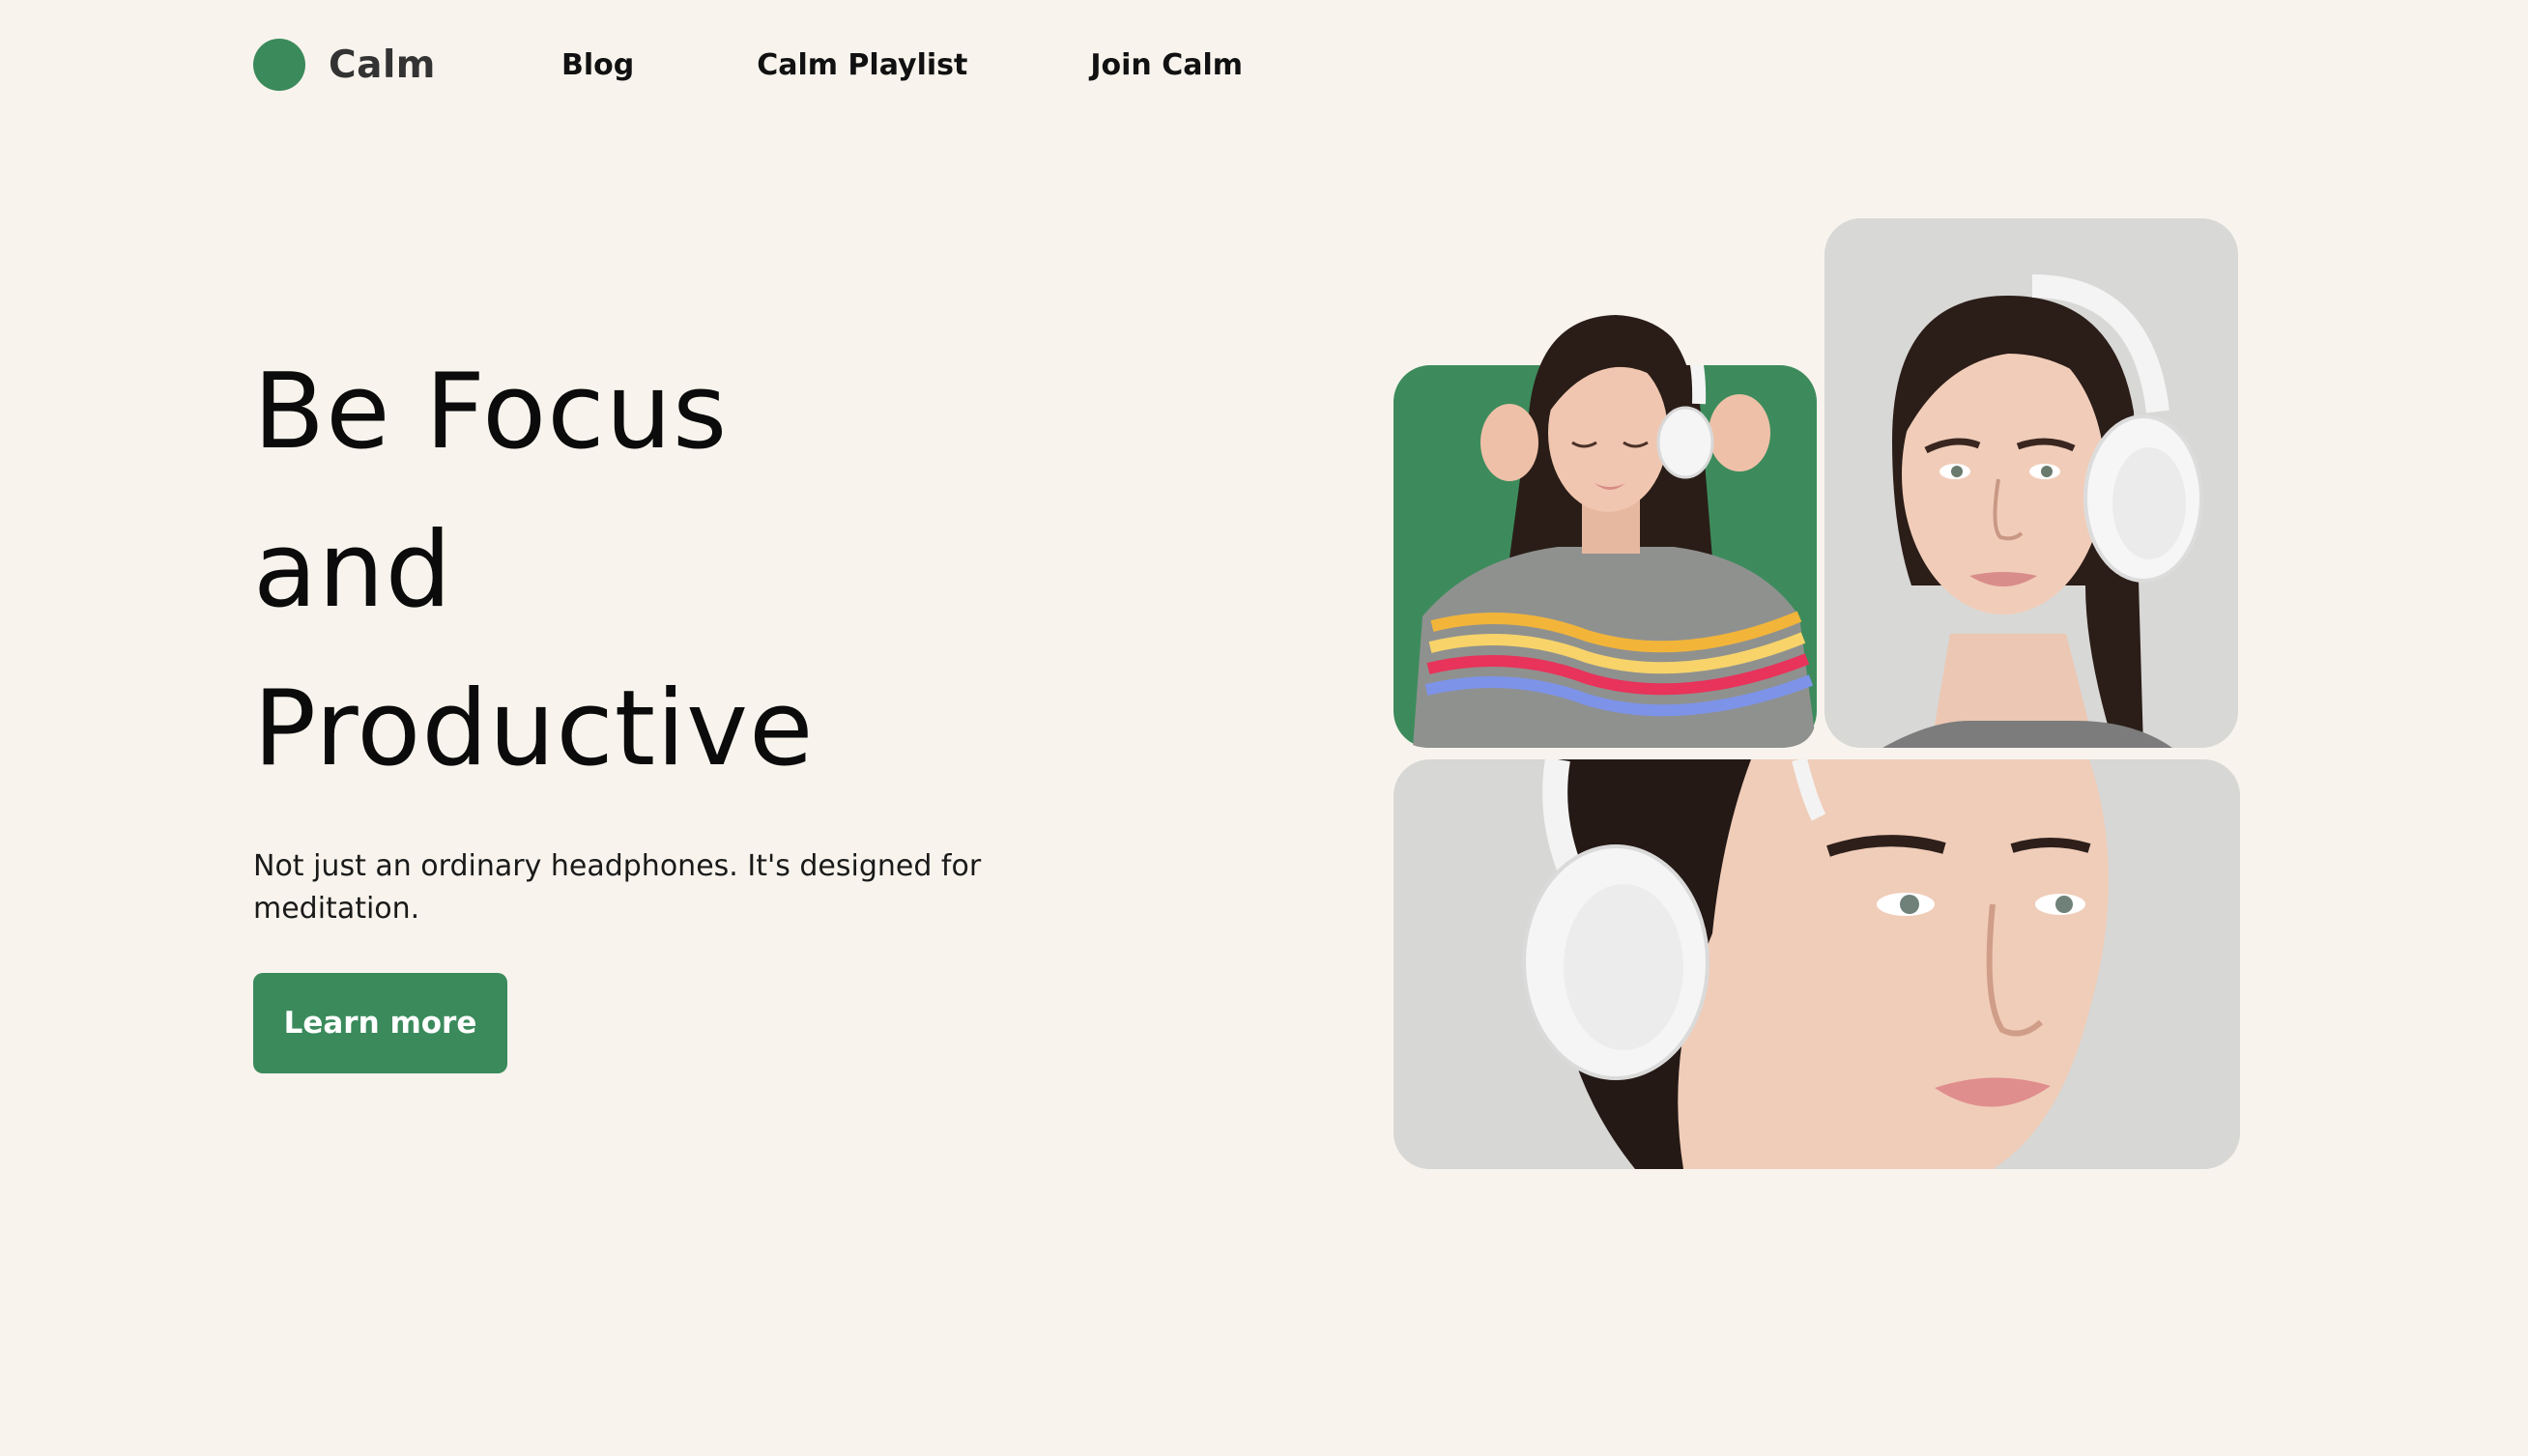  What do you see at coordinates (380, 1023) in the screenshot?
I see `learn-more-button: Learn more` at bounding box center [380, 1023].